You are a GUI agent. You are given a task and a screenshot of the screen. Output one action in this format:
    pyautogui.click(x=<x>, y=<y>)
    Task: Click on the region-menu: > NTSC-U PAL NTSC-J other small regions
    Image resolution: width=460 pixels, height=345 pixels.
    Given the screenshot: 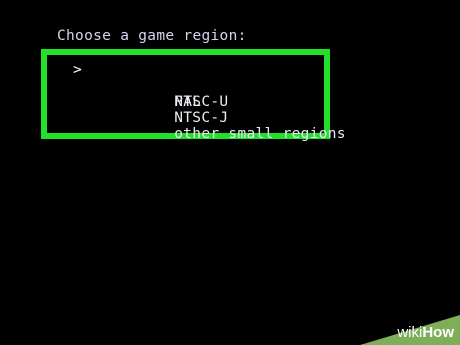 What is the action you would take?
    pyautogui.click(x=204, y=102)
    